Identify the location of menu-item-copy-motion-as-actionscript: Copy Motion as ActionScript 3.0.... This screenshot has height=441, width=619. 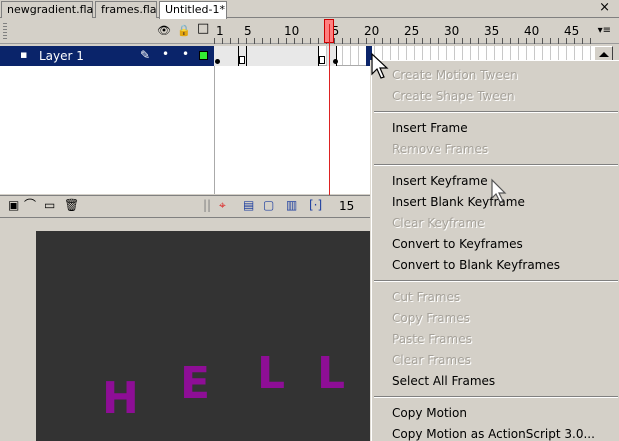
(493, 434).